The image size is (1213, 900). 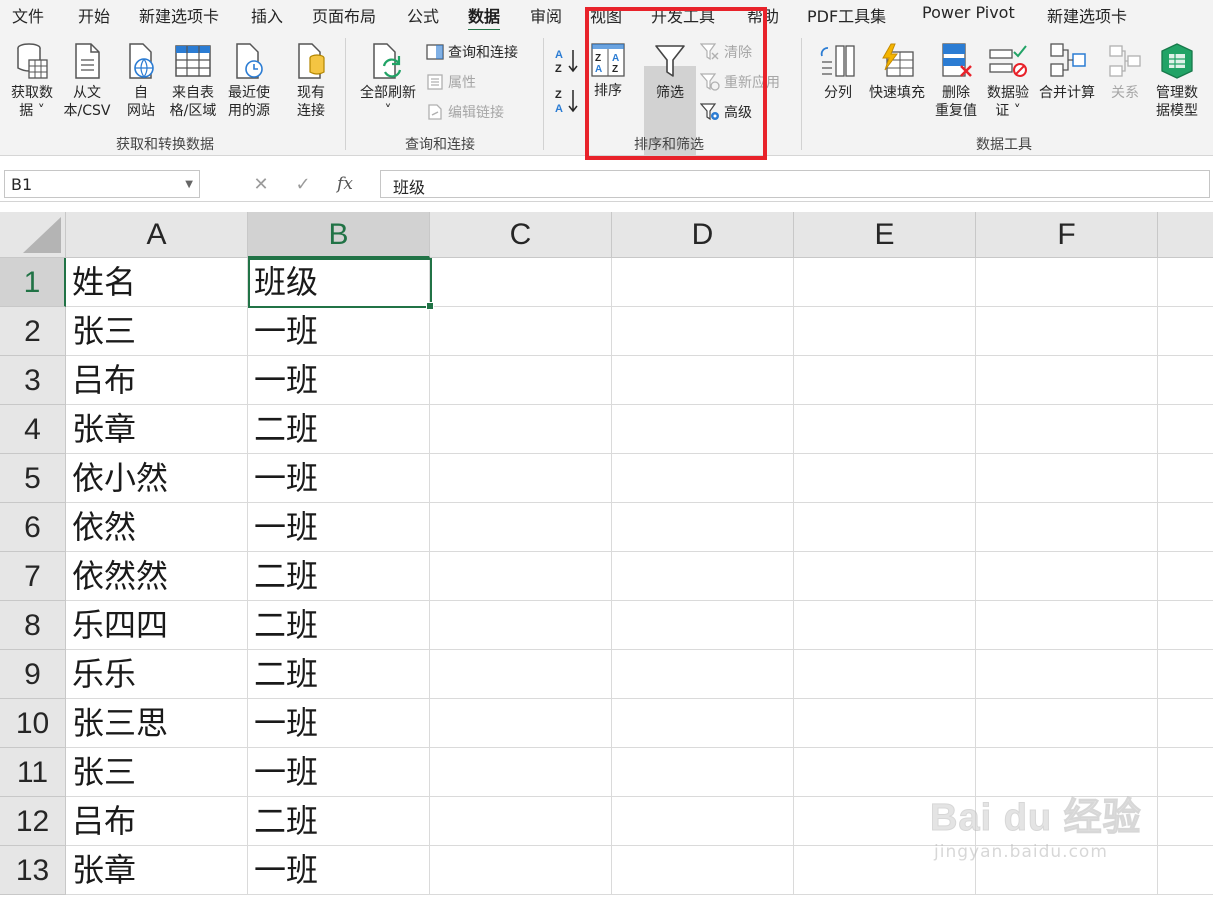 I want to click on cell-f2, so click(x=1067, y=331).